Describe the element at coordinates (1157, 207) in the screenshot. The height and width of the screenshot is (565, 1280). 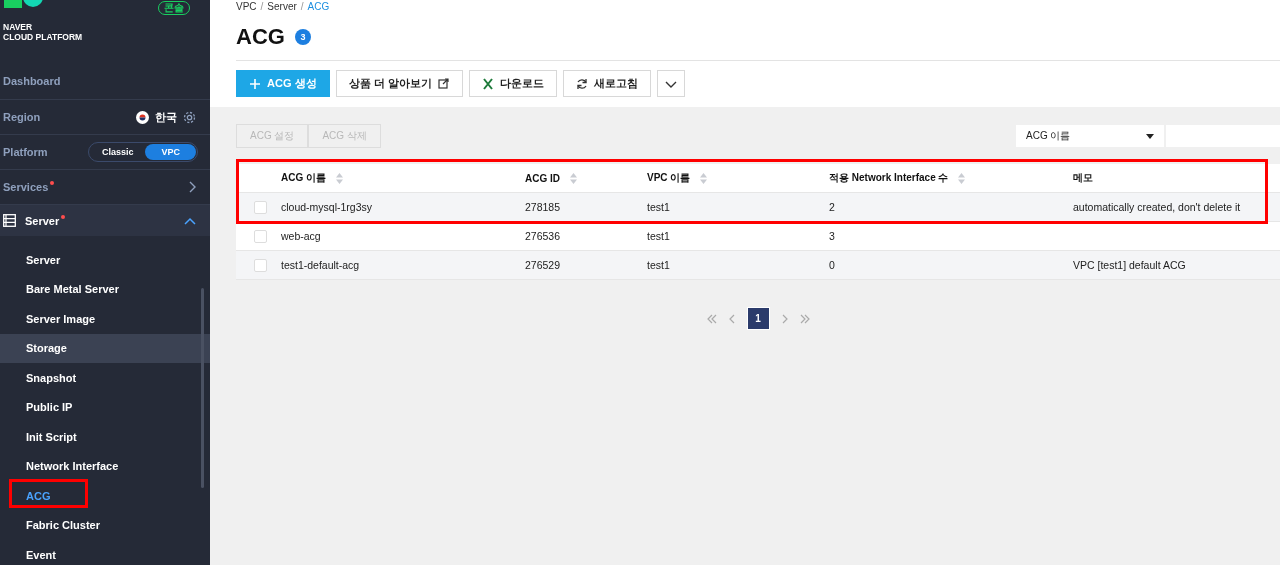
I see `table-cell: automatically created, don't delete it` at that location.